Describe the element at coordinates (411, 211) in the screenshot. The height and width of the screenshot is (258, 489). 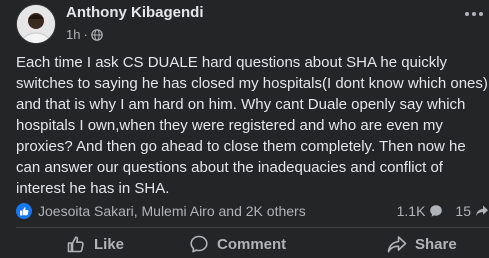
I see `comments-count-value: 1.1K` at that location.